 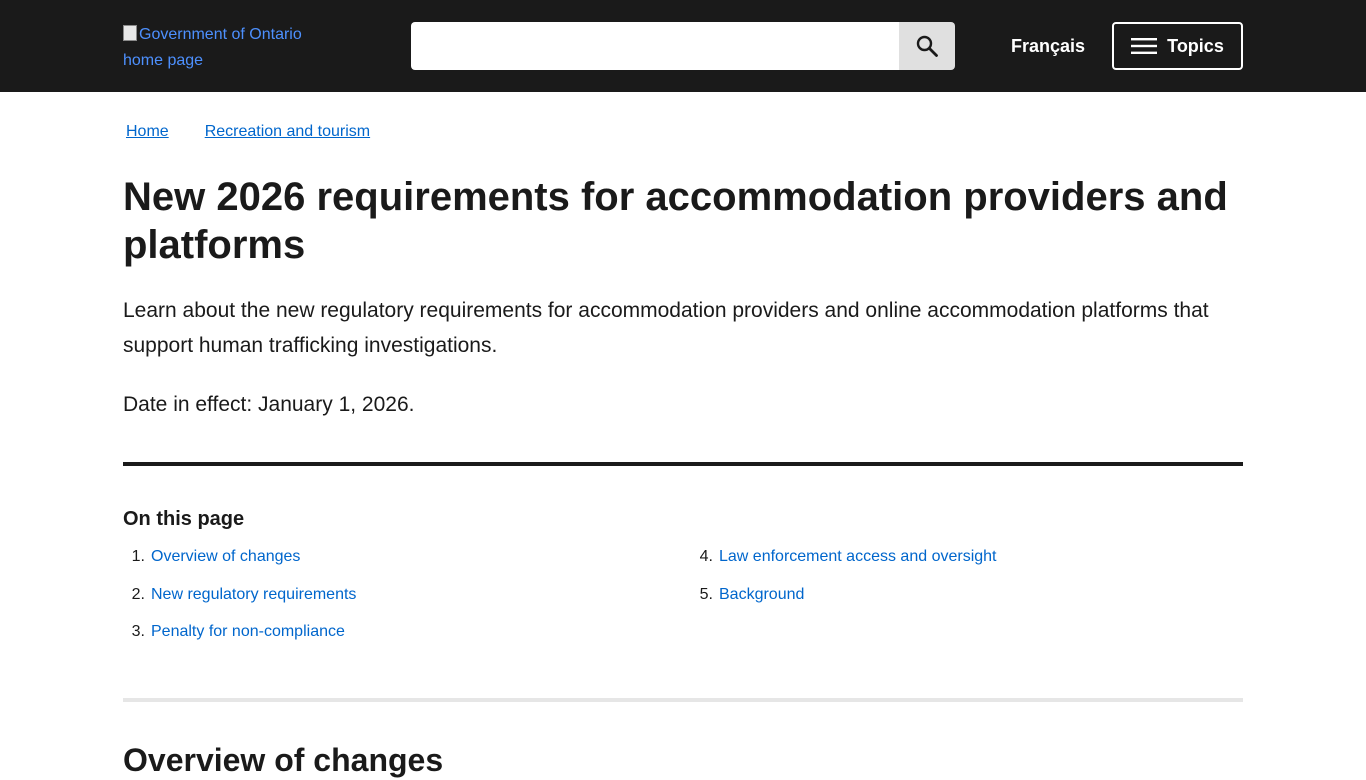 I want to click on search-icon, so click(x=927, y=46).